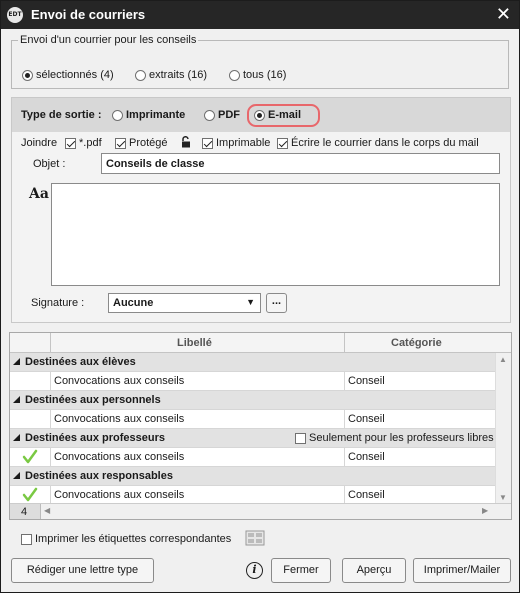 This screenshot has height=593, width=520. Describe the element at coordinates (133, 539) in the screenshot. I see `checkbox-label: Imprimer les étiquettes correspondantes` at that location.